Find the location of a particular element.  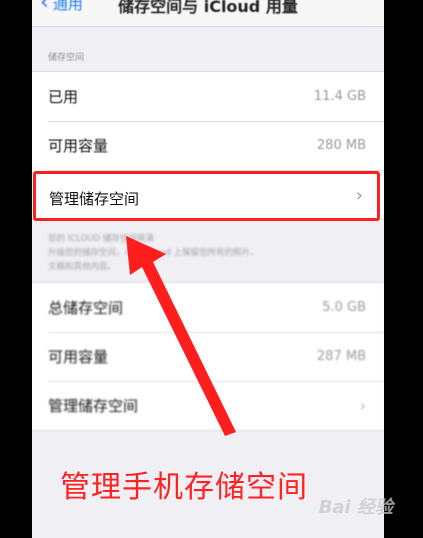

annotation-arrow-icon is located at coordinates (181, 336).